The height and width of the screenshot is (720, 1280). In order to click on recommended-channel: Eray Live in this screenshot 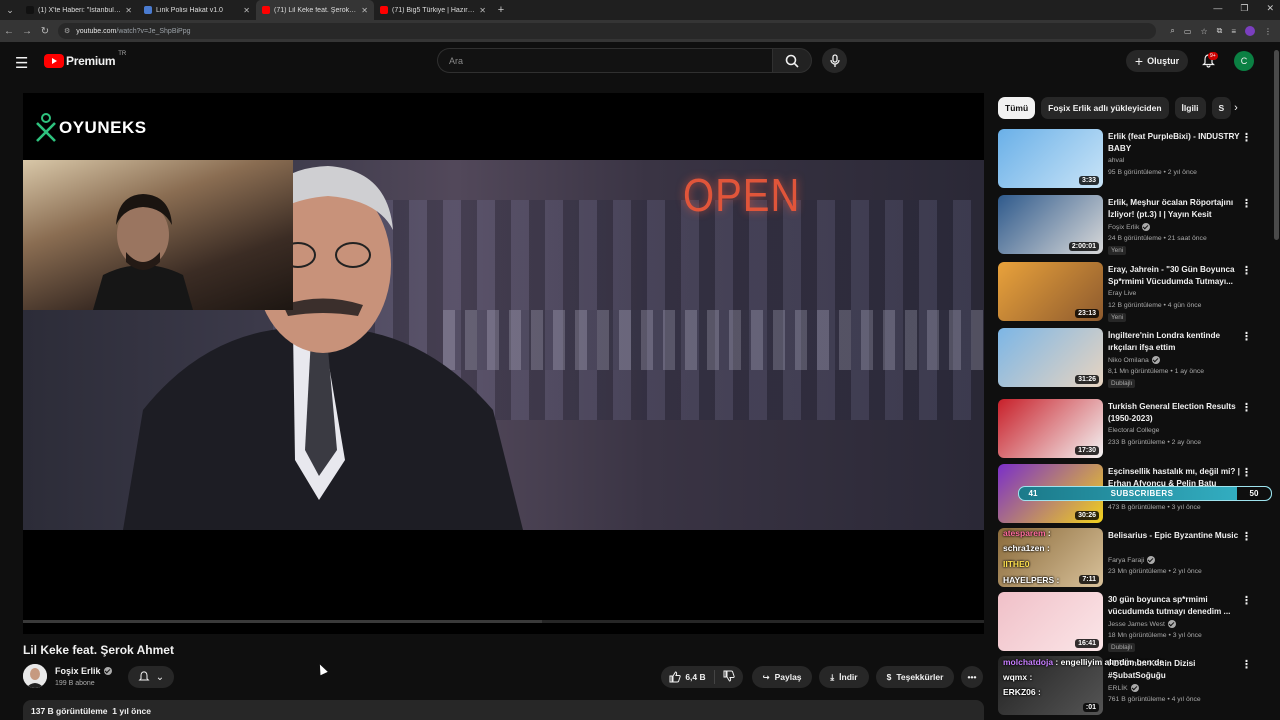, I will do `click(1122, 293)`.